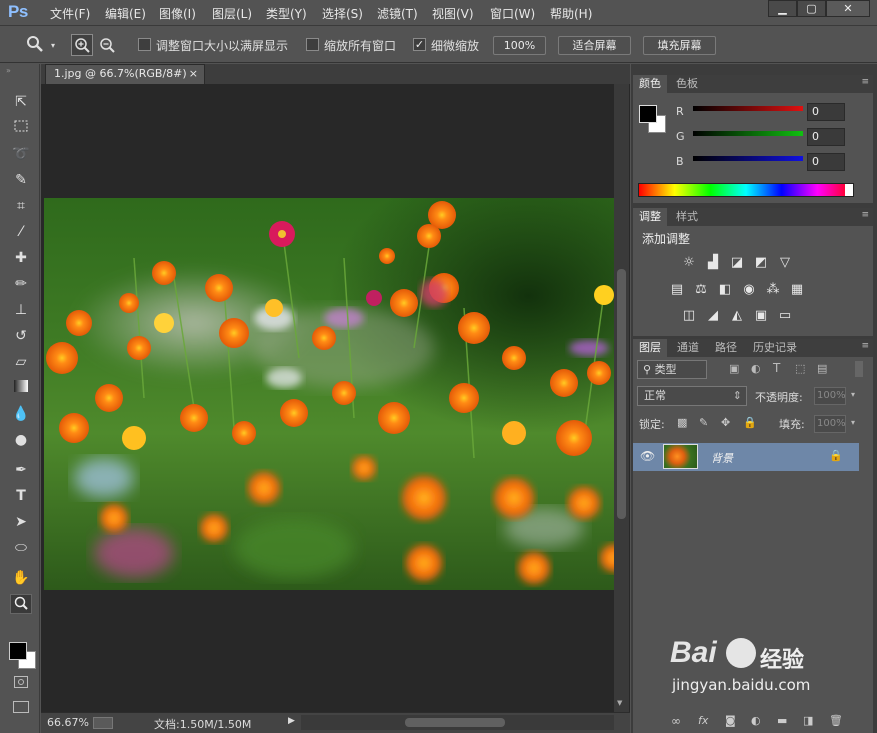 This screenshot has width=877, height=733. What do you see at coordinates (853, 422) in the screenshot?
I see `fill-chevron-icon: ▾` at bounding box center [853, 422].